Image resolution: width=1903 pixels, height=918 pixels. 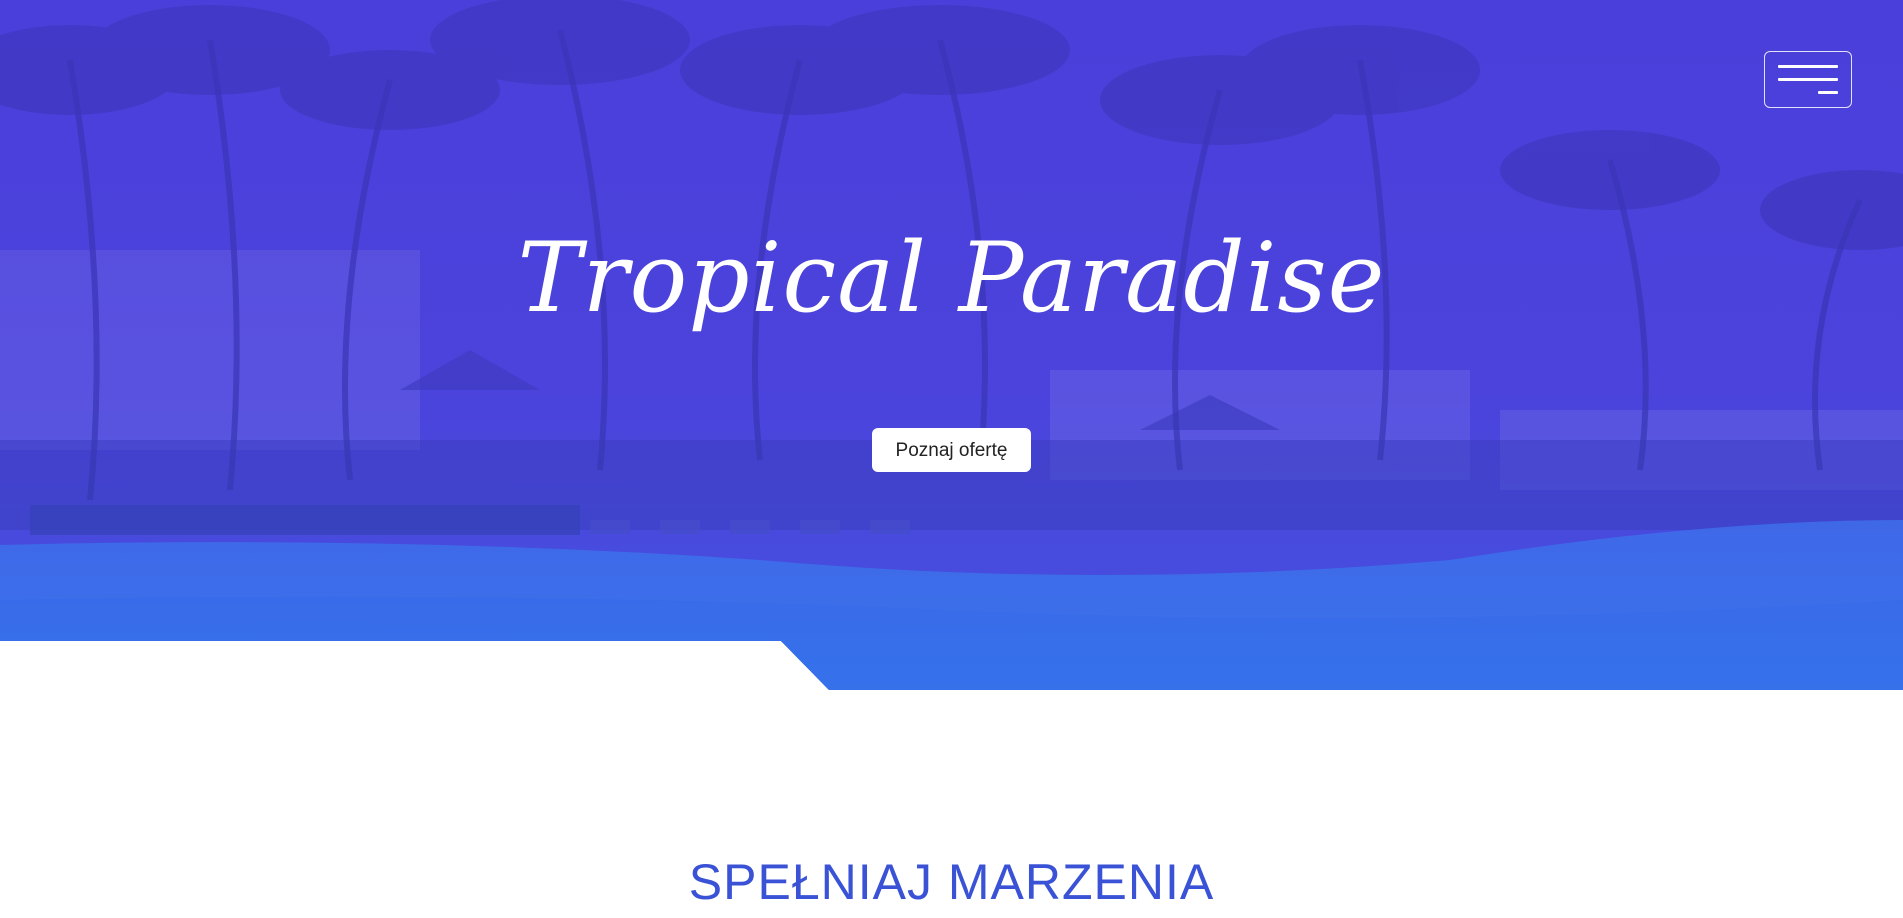 I want to click on menu-toggle-button, so click(x=1808, y=79).